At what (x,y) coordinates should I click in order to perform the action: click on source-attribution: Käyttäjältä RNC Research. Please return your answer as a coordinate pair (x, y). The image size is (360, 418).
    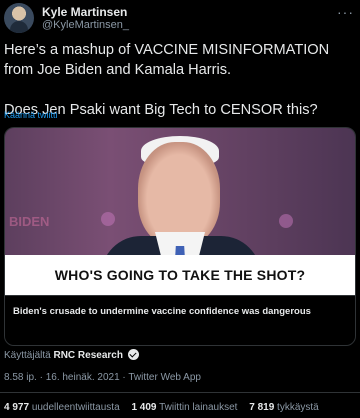
    Looking at the image, I should click on (71, 355).